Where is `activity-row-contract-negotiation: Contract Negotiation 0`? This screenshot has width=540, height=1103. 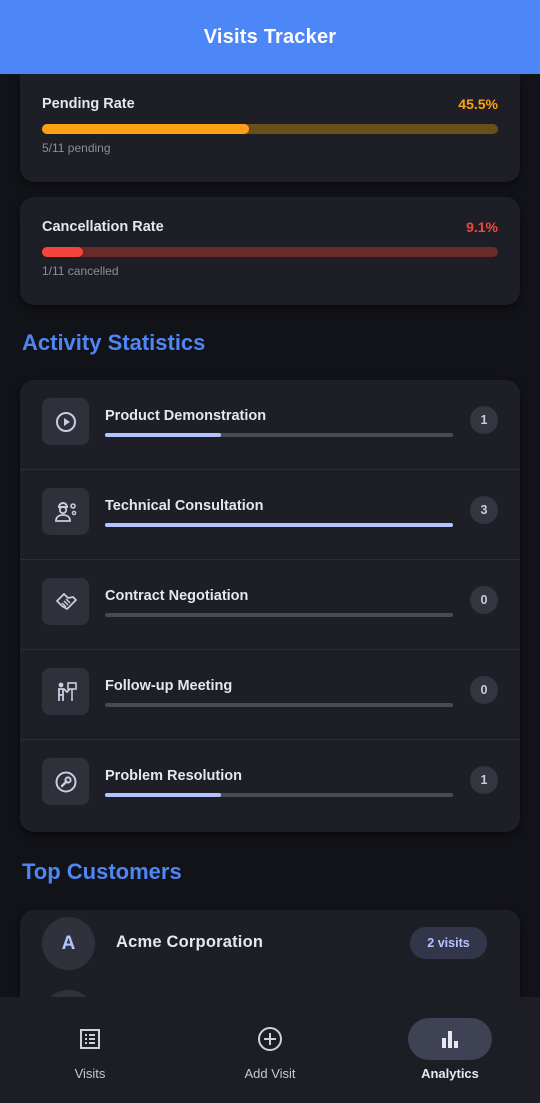
activity-row-contract-negotiation: Contract Negotiation 0 is located at coordinates (270, 605).